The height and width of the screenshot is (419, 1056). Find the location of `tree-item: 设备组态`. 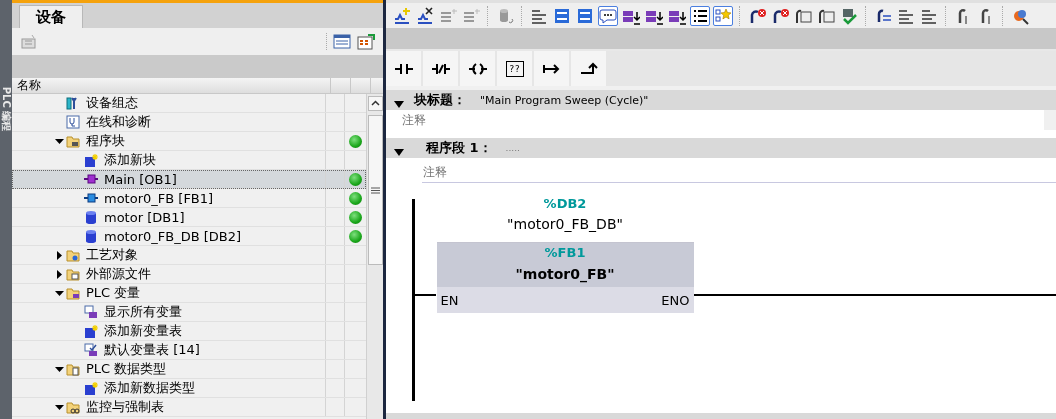

tree-item: 设备组态 is located at coordinates (189, 103).